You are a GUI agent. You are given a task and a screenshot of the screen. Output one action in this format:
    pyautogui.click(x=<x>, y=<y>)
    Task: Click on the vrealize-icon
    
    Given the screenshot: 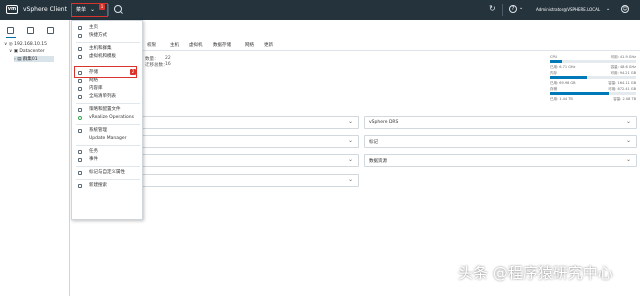 What is the action you would take?
    pyautogui.click(x=80, y=118)
    